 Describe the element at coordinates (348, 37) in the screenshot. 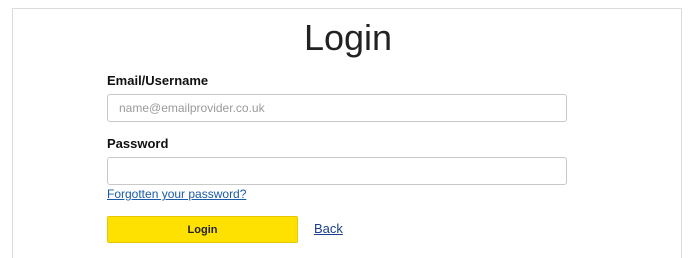

I see `page-title: Login` at that location.